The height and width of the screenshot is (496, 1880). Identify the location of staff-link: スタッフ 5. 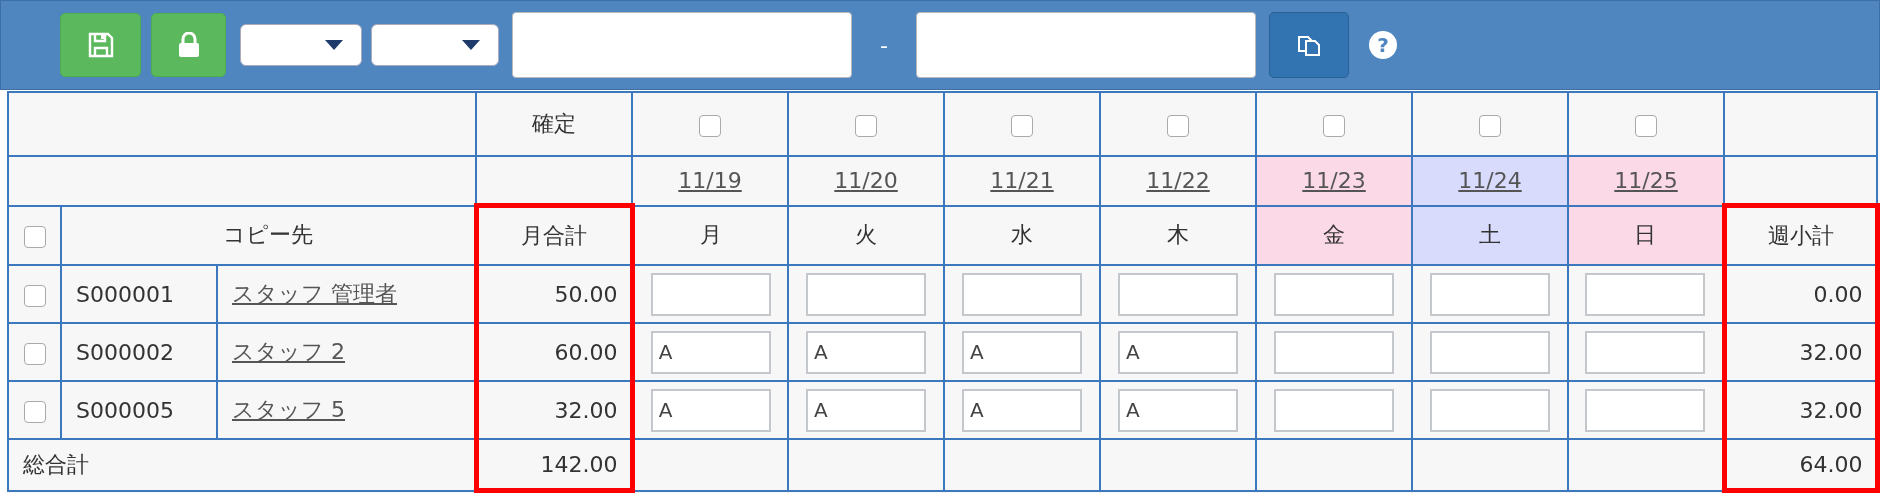
(288, 409).